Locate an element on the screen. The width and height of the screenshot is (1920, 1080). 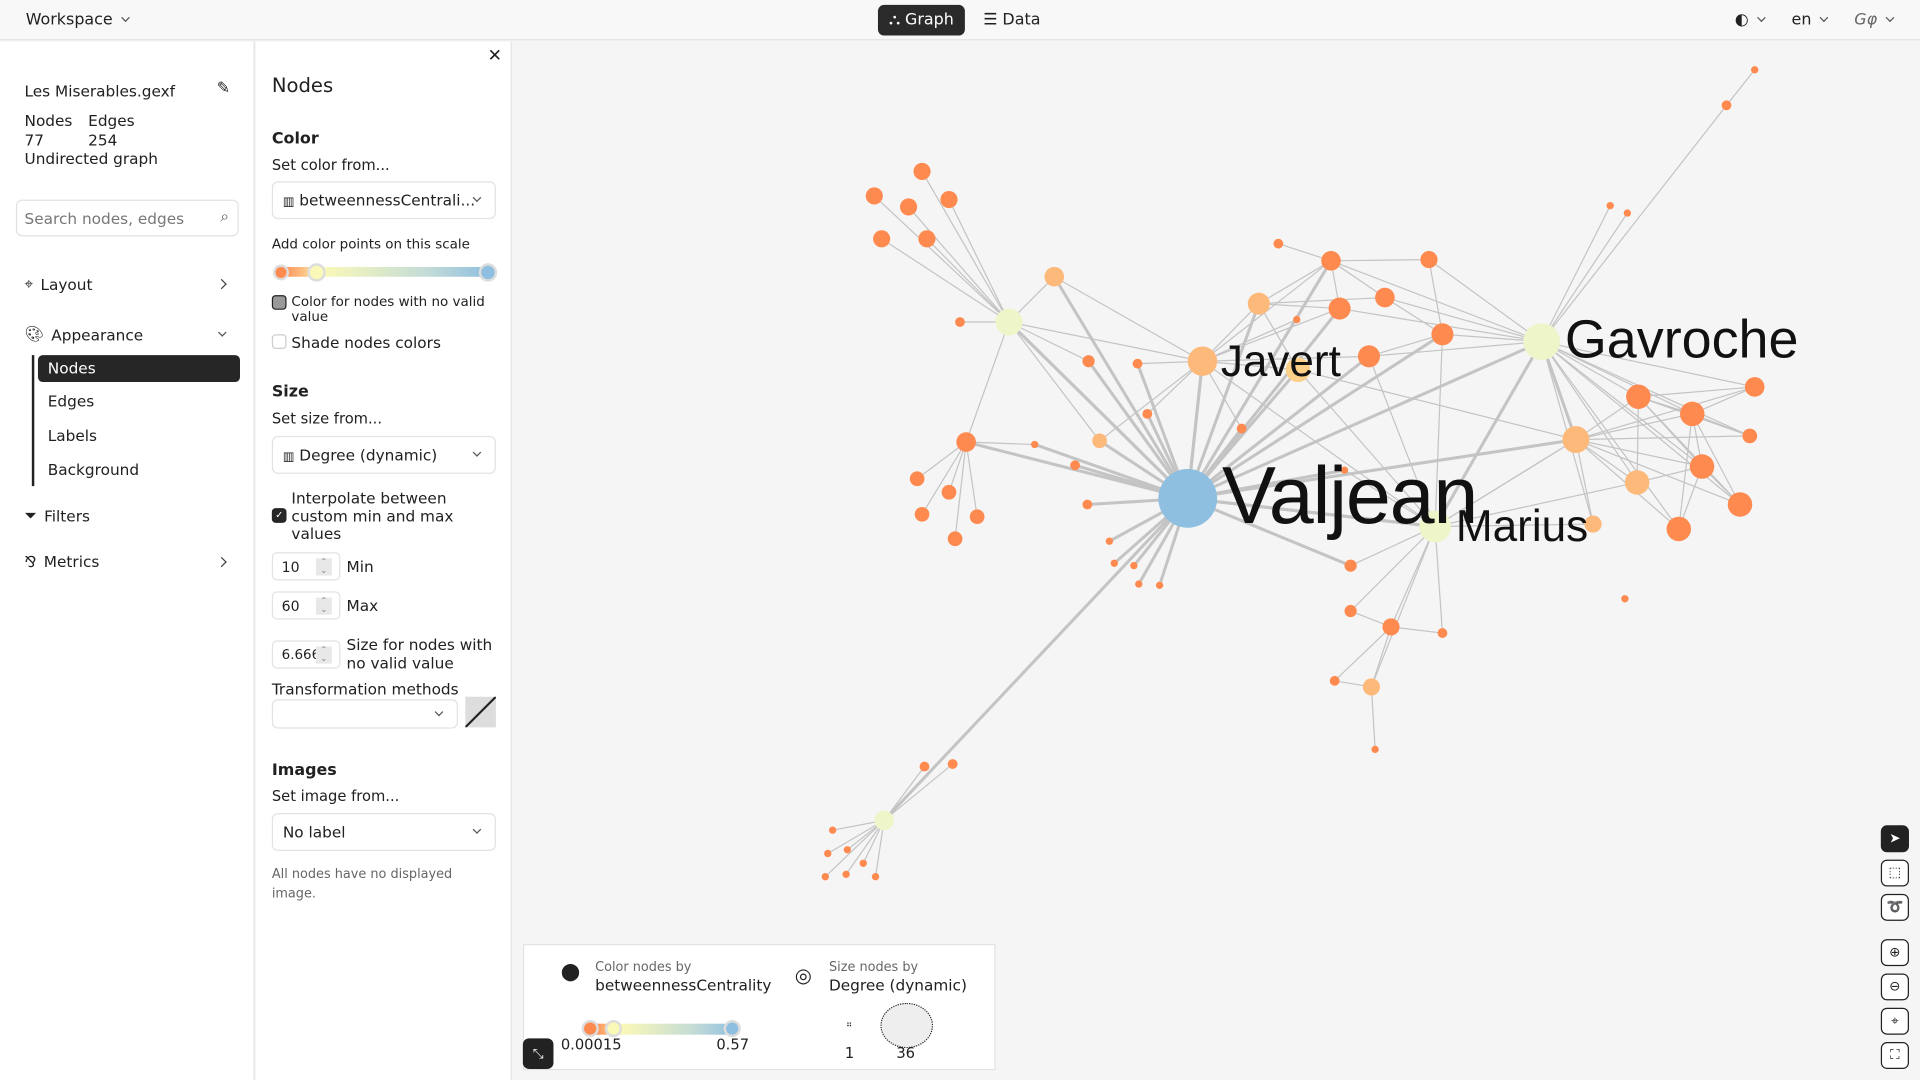
max-size-input: 60 ⌃ ⌄ is located at coordinates (306, 605).